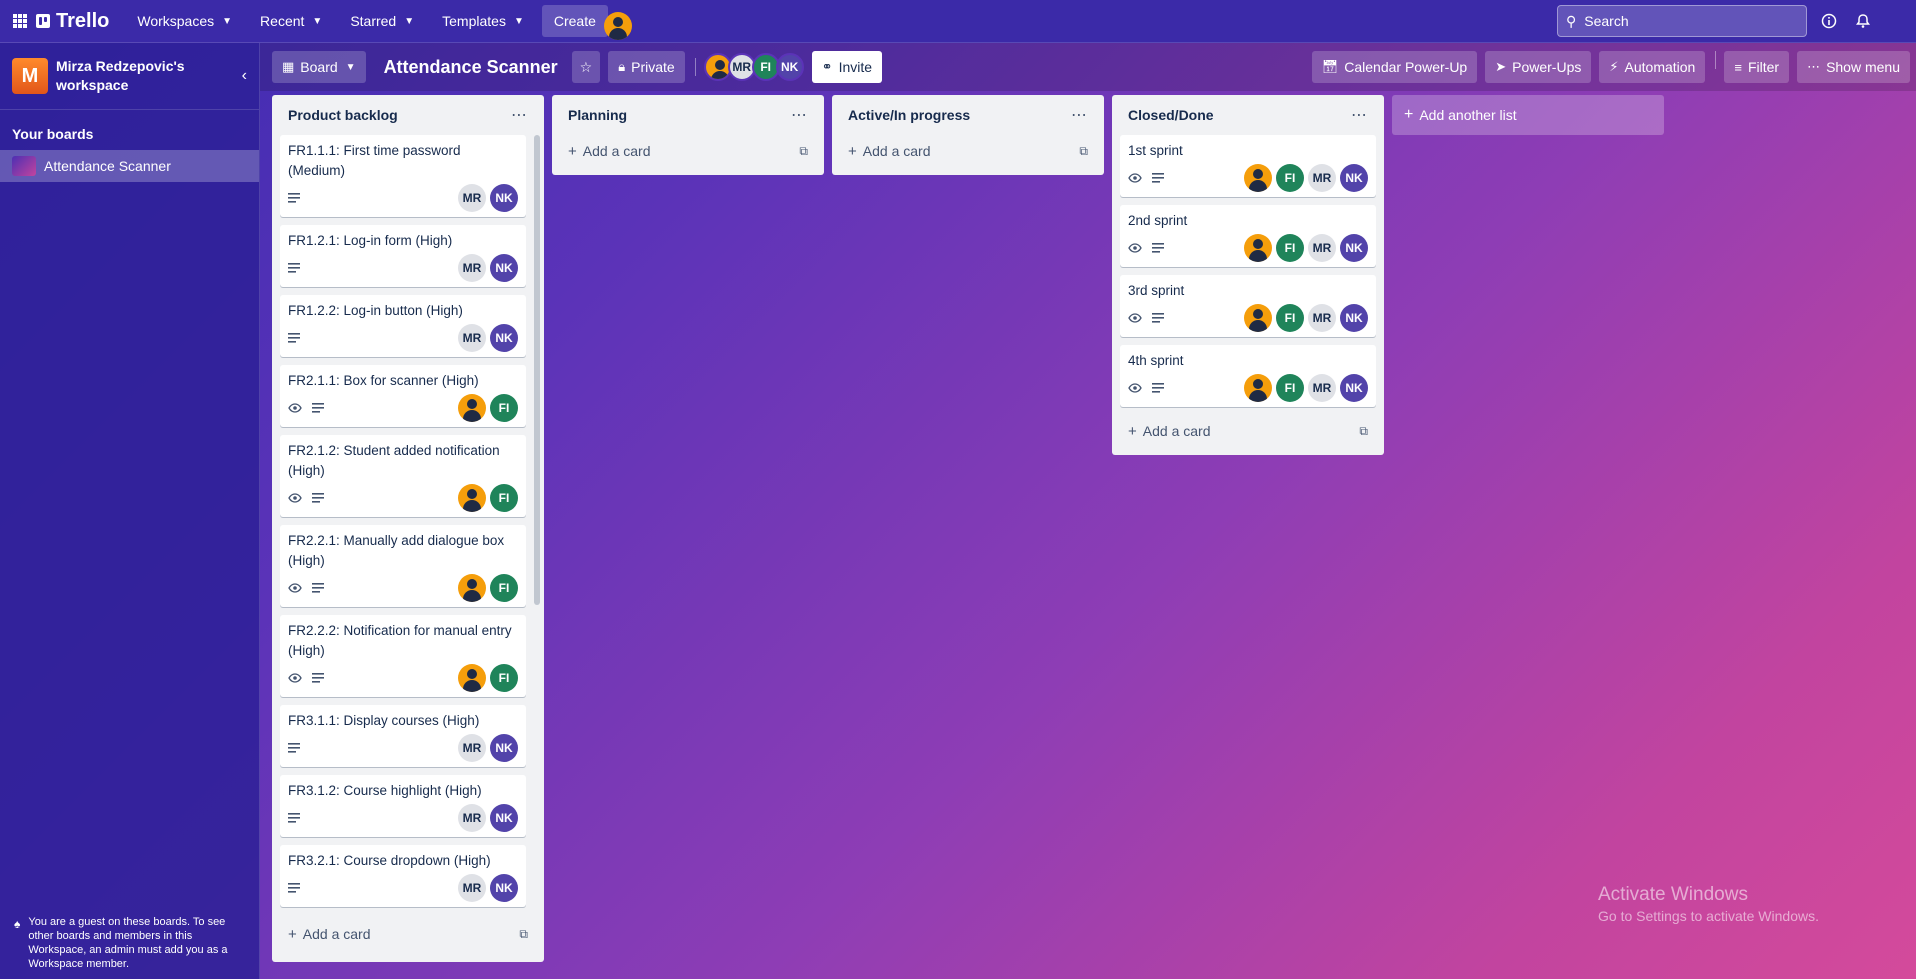  I want to click on automation-button: ⚡︎ Automation, so click(1652, 67).